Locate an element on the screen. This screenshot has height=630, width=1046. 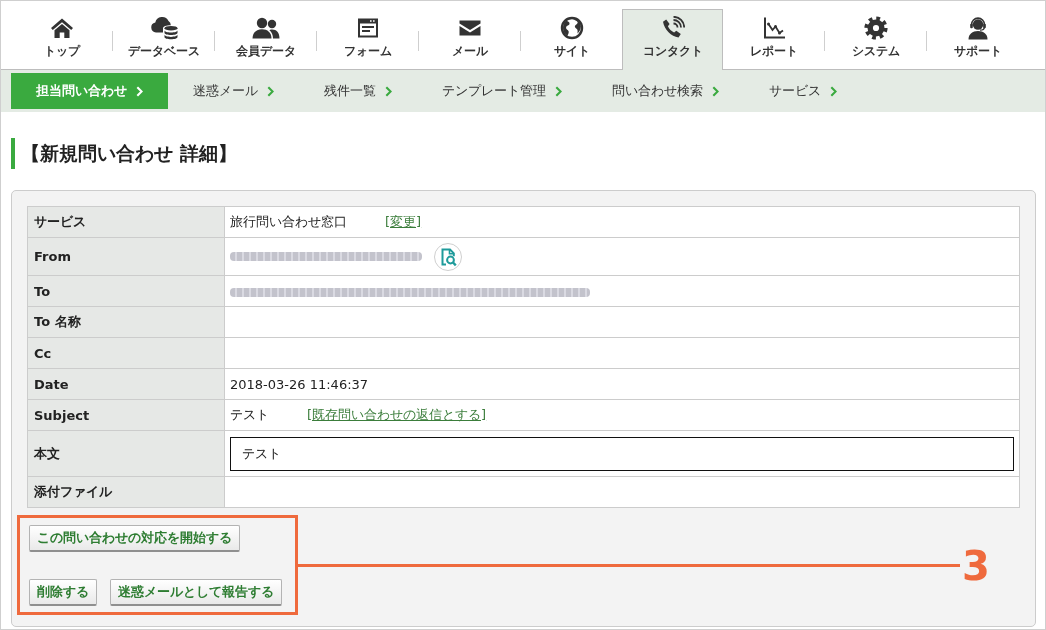
sub-nav-tab: 迷惑メール is located at coordinates (233, 91).